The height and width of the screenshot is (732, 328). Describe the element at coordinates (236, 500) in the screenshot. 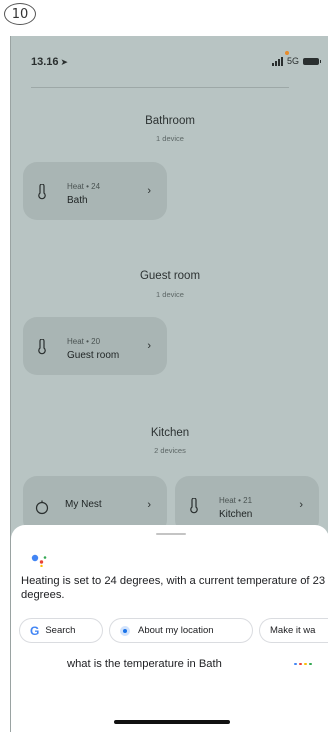

I see `device-status: Heat • 21` at that location.